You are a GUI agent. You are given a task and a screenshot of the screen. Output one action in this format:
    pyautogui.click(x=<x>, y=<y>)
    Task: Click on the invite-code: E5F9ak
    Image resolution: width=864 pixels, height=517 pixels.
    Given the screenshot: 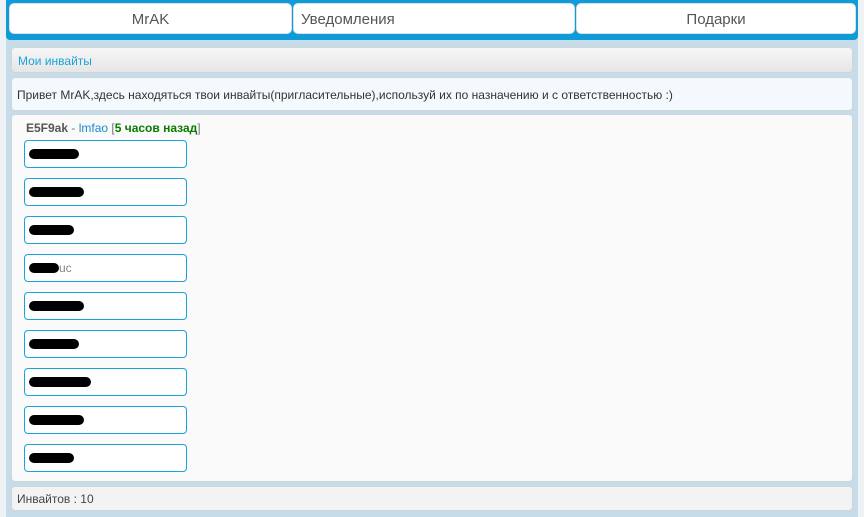 What is the action you would take?
    pyautogui.click(x=47, y=128)
    